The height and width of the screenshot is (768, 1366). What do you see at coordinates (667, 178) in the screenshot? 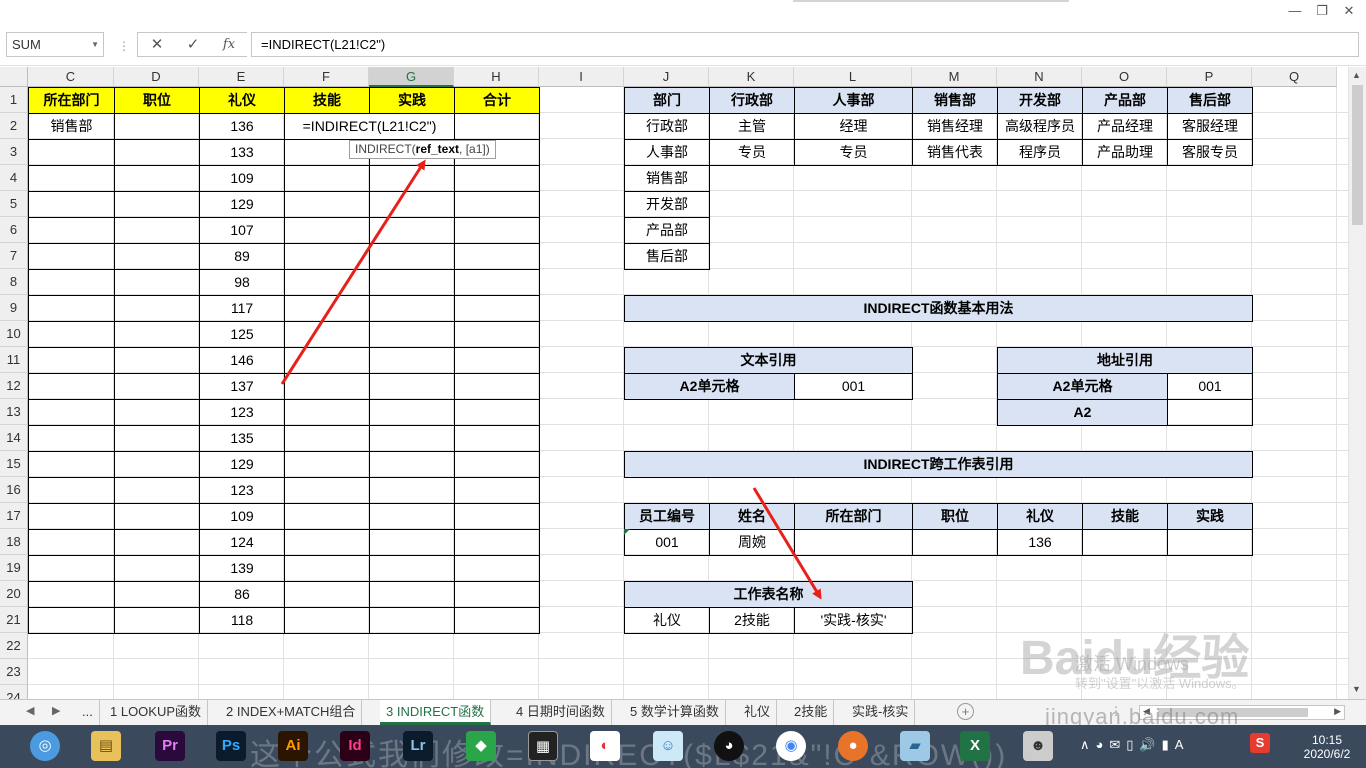
I see `dept-cell: 销售部` at bounding box center [667, 178].